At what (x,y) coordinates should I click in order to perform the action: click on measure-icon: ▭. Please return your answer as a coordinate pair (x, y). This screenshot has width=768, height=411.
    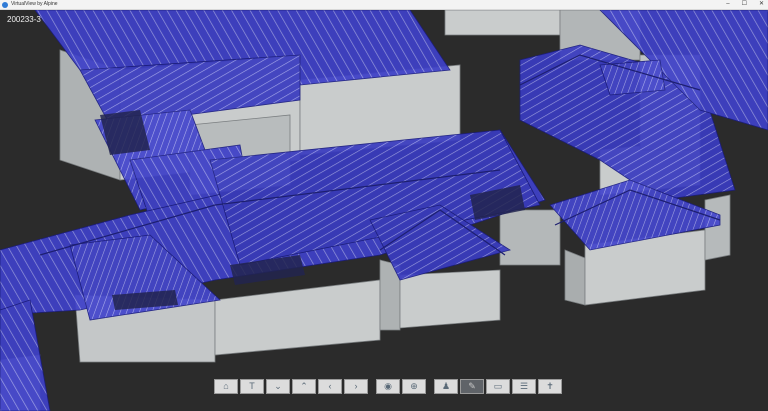
    Looking at the image, I should click on (498, 386).